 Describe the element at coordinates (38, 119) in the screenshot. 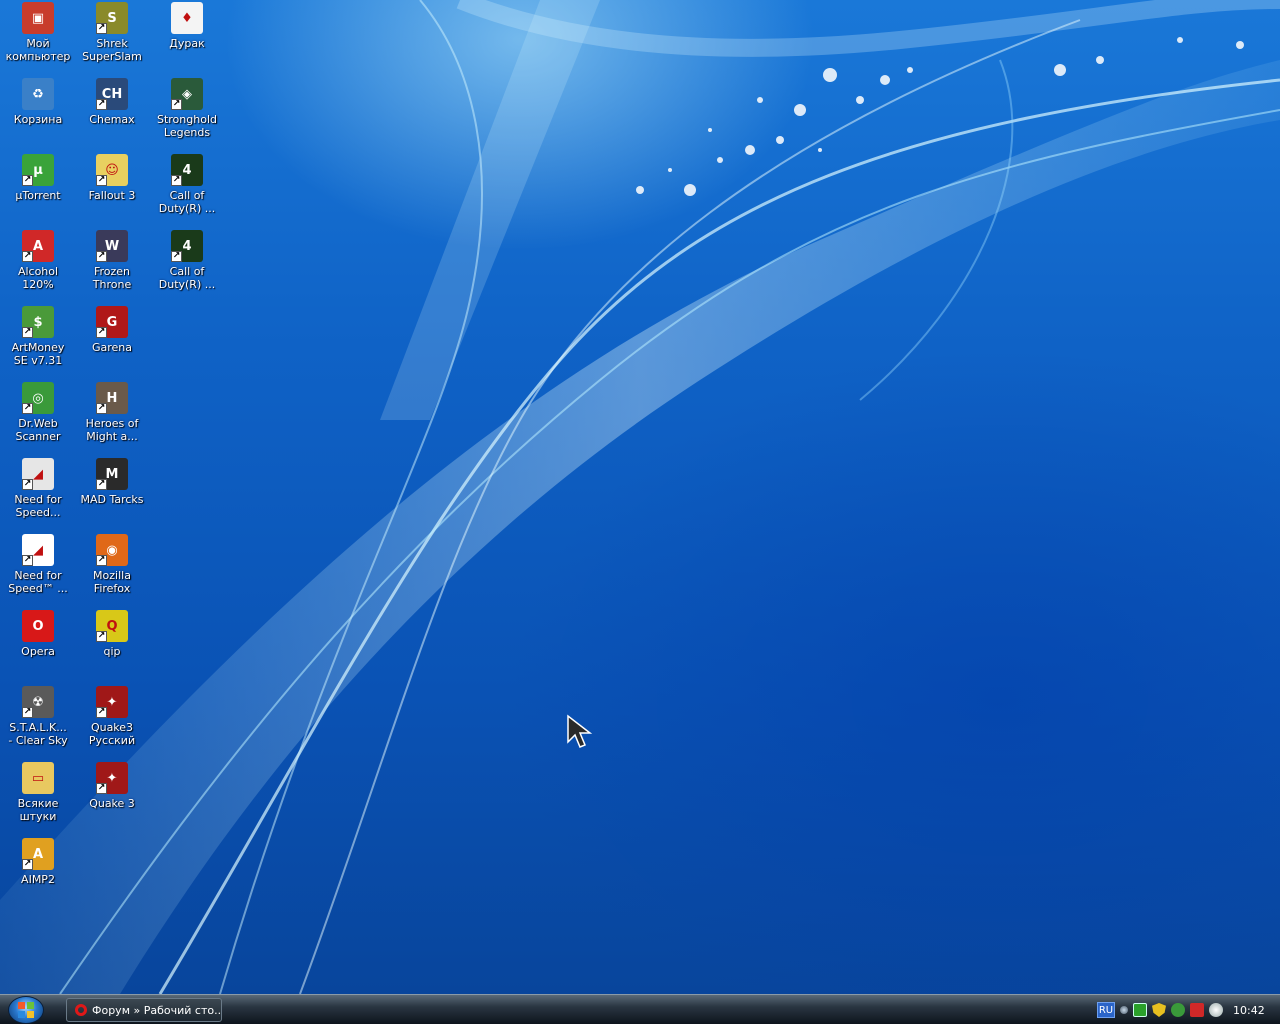

I see `desktop-icon-label: Корзина` at that location.